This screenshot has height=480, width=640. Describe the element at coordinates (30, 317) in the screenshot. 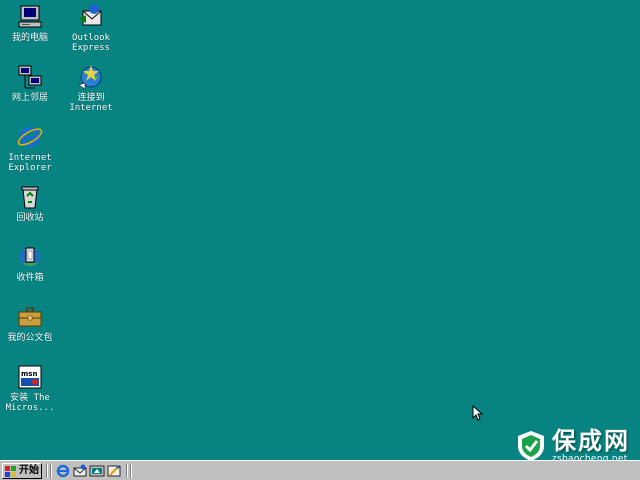

I see `briefcase-icon` at that location.